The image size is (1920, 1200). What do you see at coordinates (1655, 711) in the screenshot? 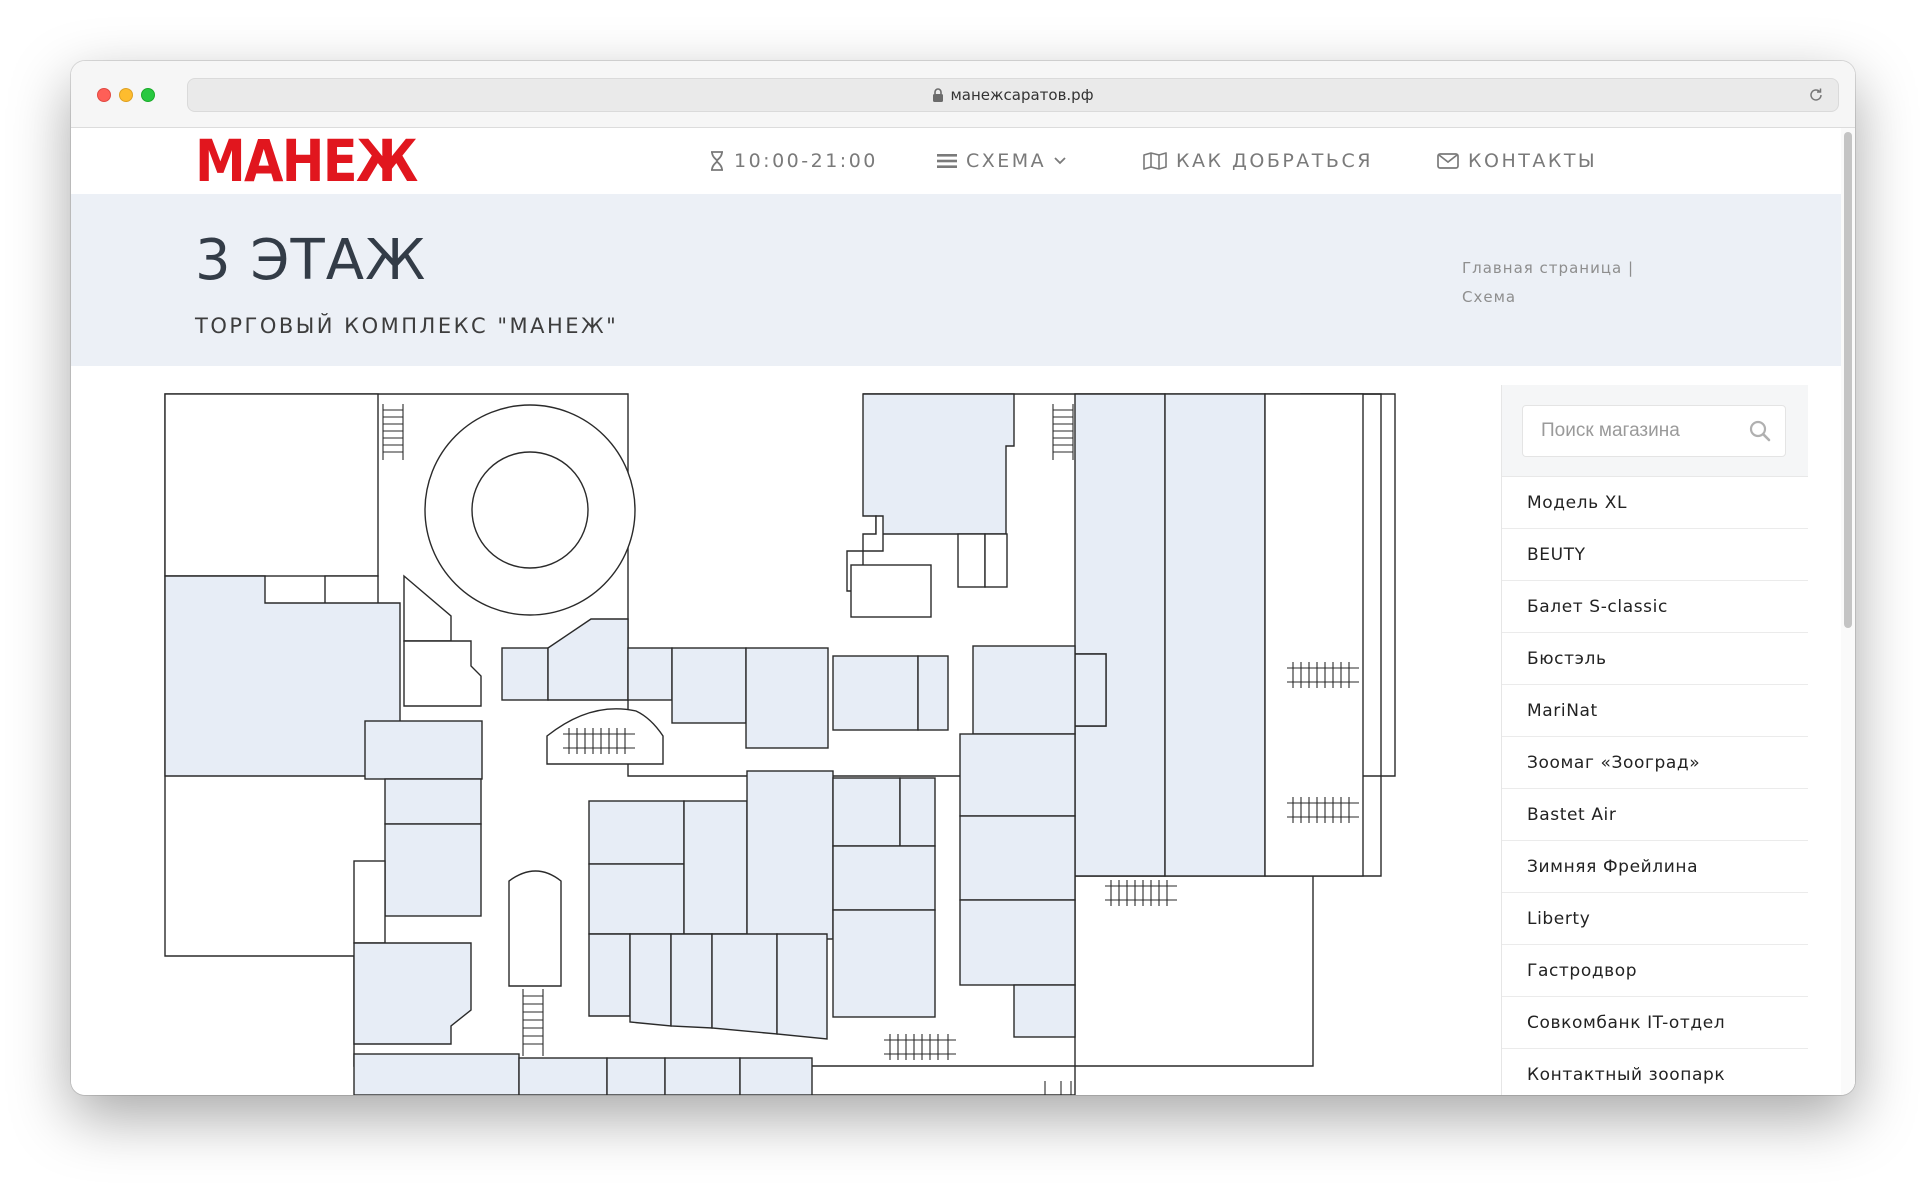
I see `store-list-item: MariNat` at bounding box center [1655, 711].